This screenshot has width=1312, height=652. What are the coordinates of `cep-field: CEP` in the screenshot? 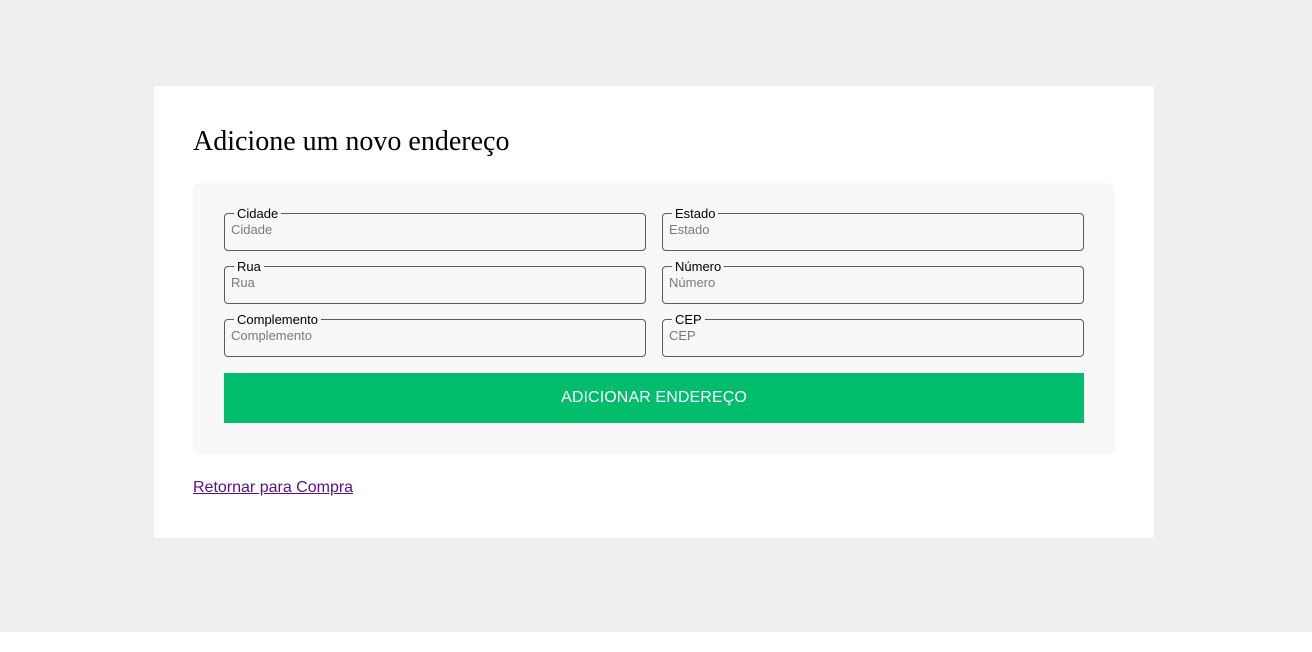 It's located at (873, 335).